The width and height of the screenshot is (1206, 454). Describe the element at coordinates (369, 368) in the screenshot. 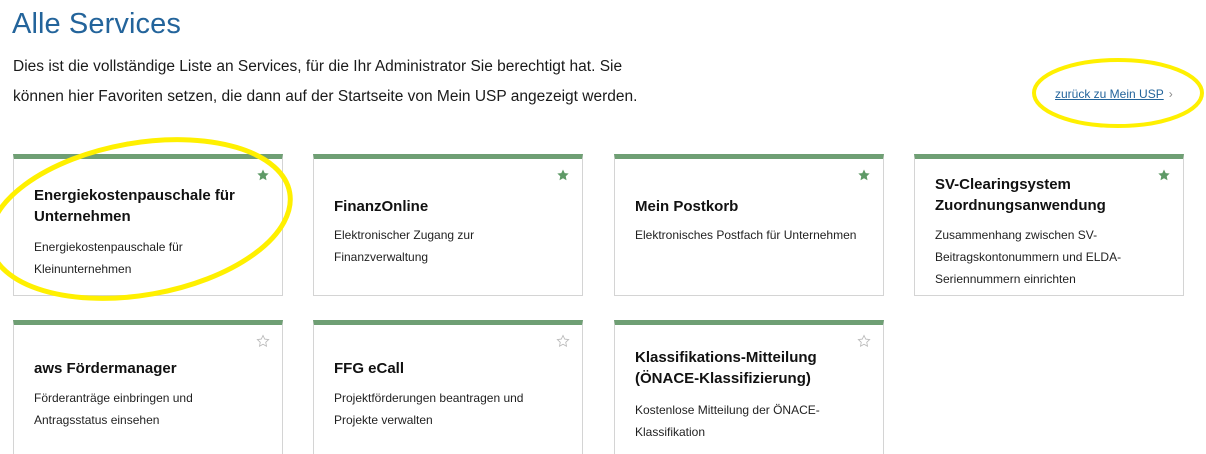

I see `card-title: FFG eCall` at that location.